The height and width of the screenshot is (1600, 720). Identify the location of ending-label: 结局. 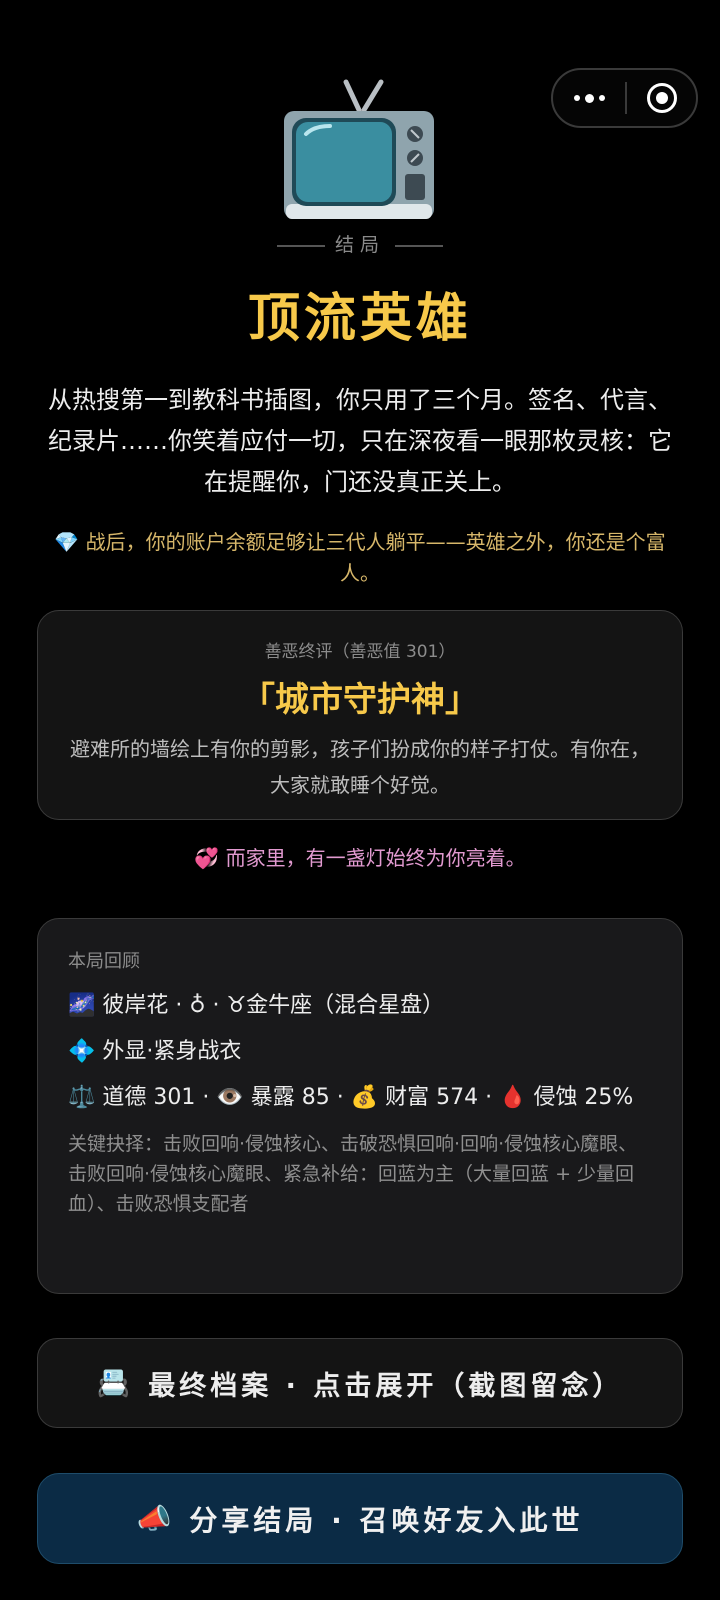
(360, 243).